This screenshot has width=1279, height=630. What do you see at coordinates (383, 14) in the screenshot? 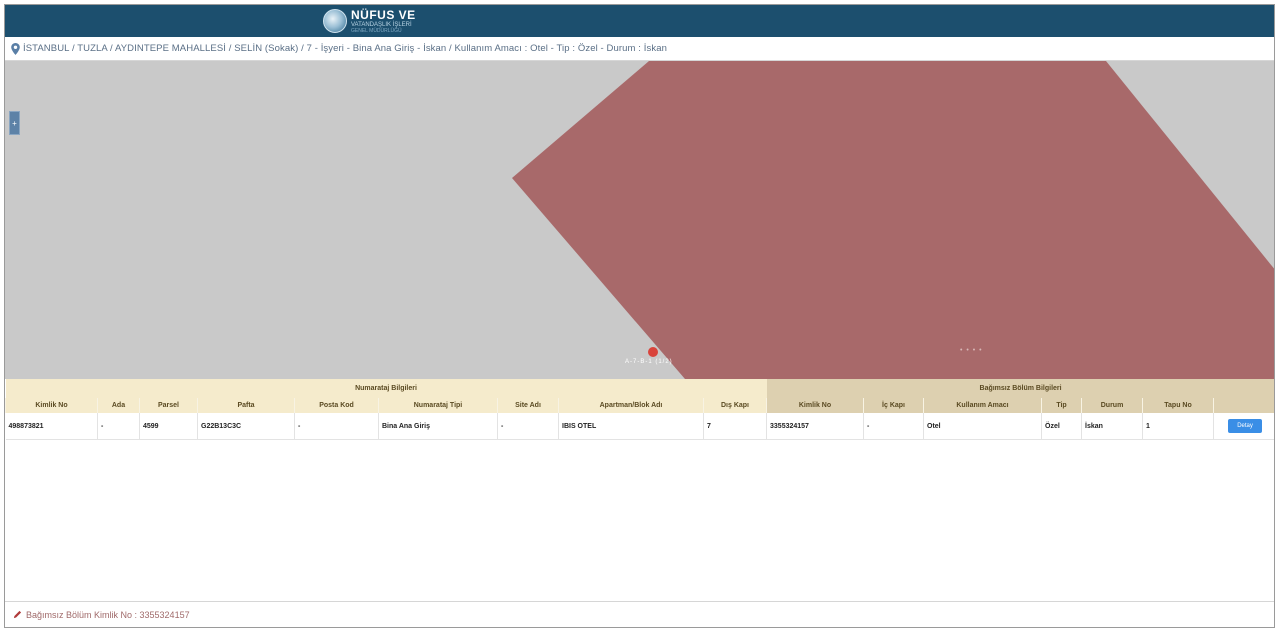
I see `logo-title: NÜFUS VE` at bounding box center [383, 14].